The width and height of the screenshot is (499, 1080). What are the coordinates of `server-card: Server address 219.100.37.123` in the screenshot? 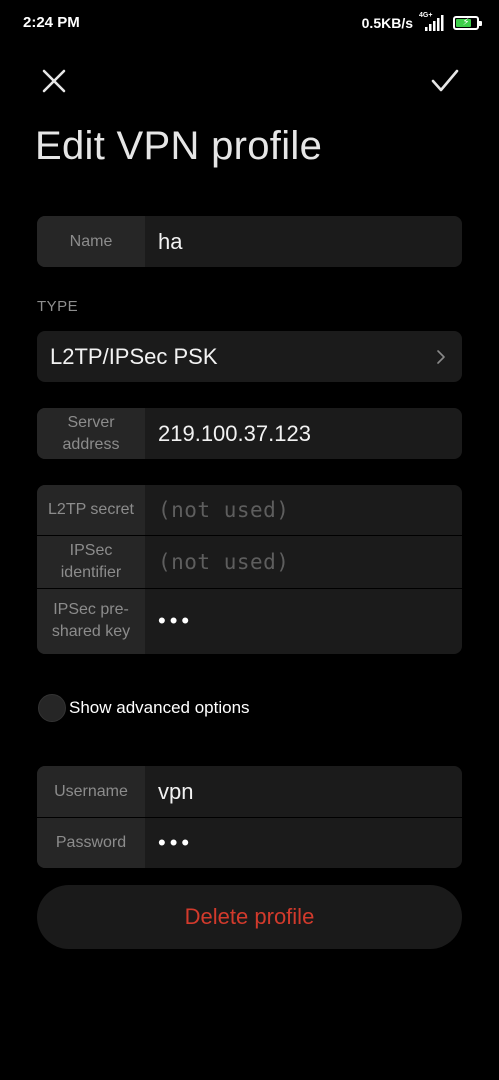 It's located at (249, 433).